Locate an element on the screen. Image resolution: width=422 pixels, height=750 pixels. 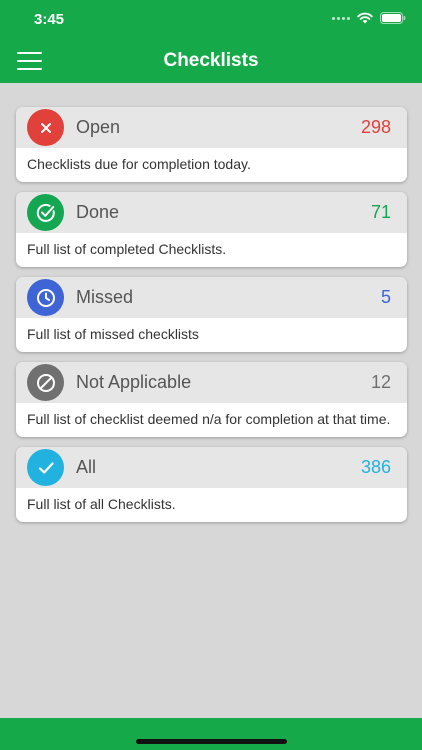
card-header: Missed 5 is located at coordinates (211, 297).